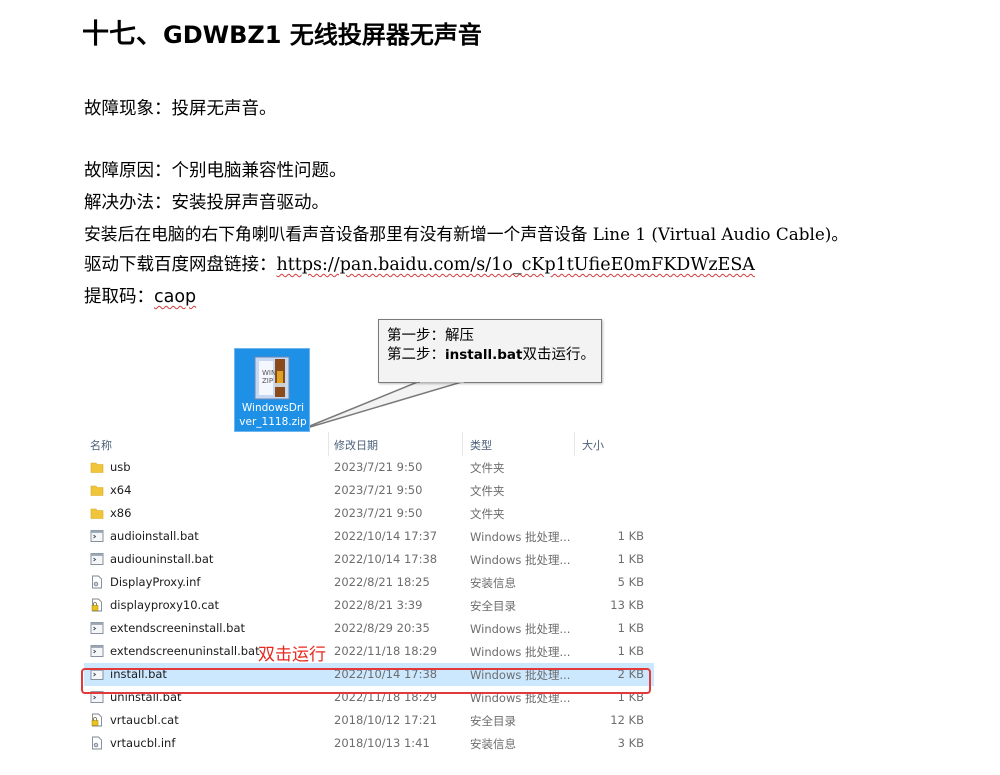 Image resolution: width=1000 pixels, height=775 pixels. Describe the element at coordinates (273, 415) in the screenshot. I see `zip-file-name: WindowsDri ver_1118.zip` at that location.